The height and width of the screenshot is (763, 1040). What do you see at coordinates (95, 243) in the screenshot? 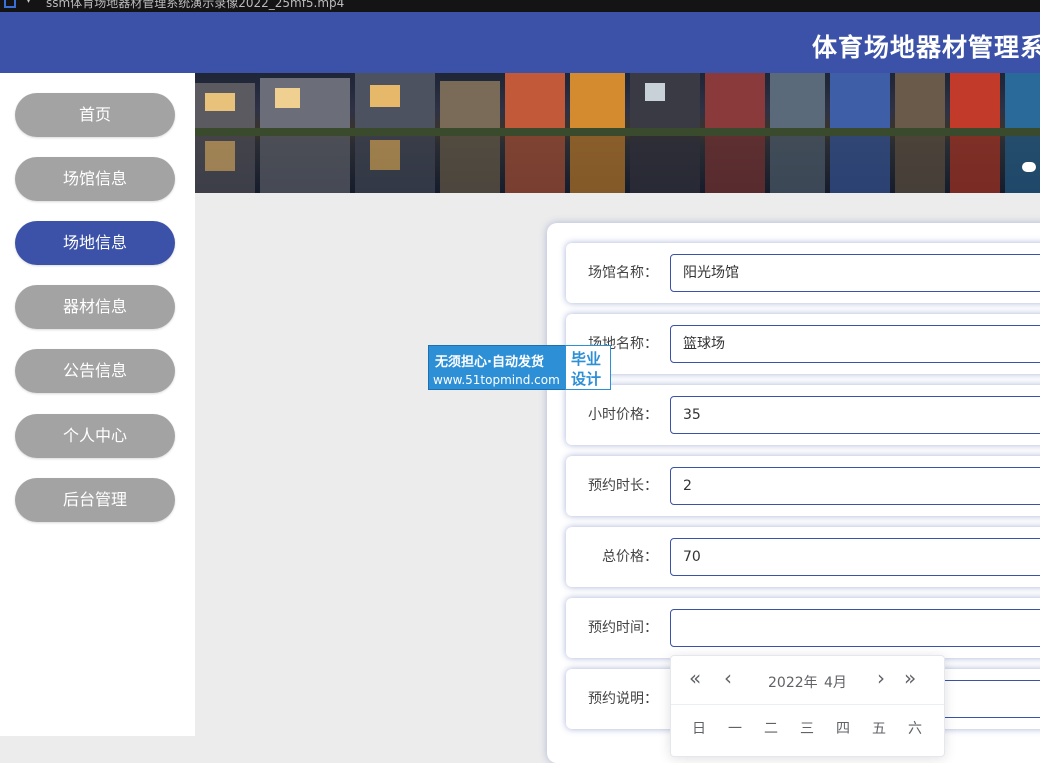
I see `nav-item-field-info: 场地信息` at bounding box center [95, 243].